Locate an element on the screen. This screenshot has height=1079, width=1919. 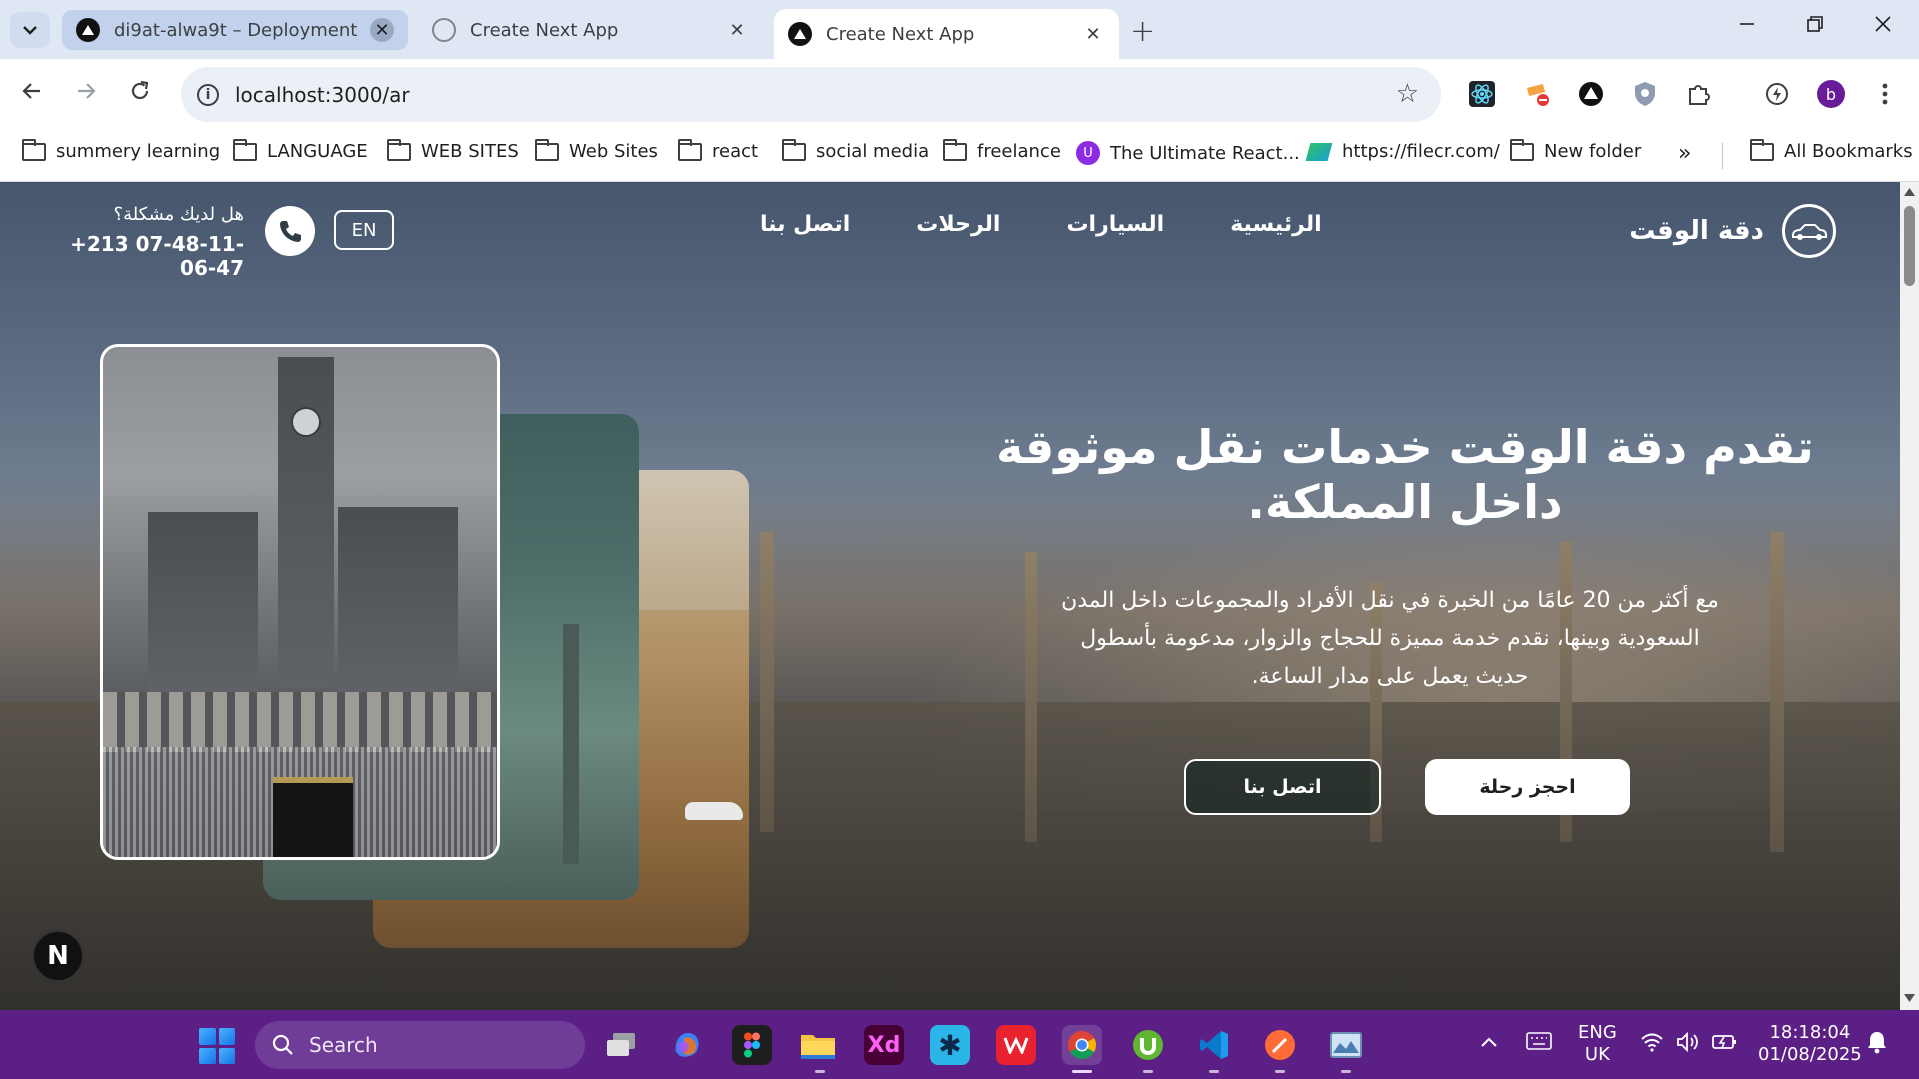
bookmark-folder: WEB SITES is located at coordinates (453, 150).